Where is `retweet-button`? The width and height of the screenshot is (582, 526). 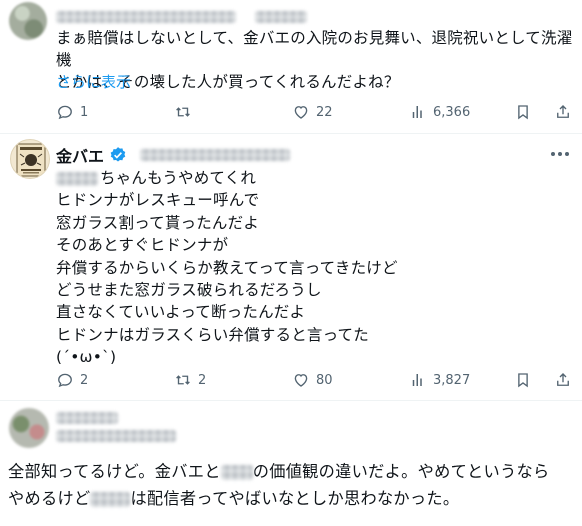 retweet-button is located at coordinates (186, 112).